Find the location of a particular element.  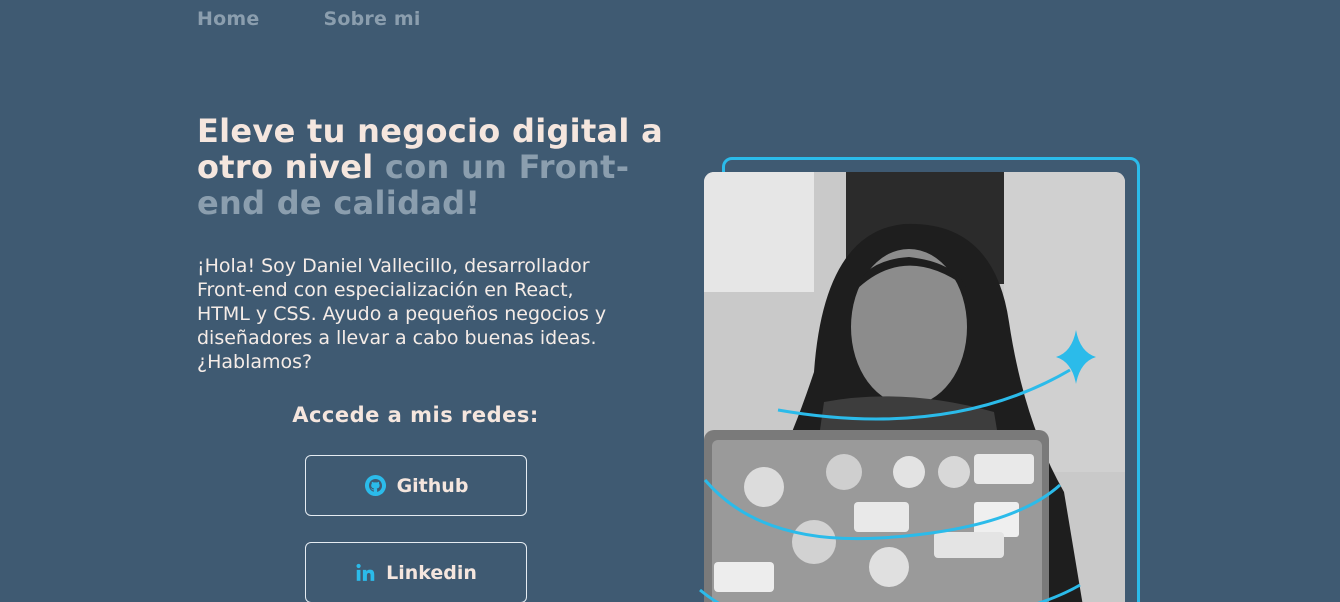

github-button: Github is located at coordinates (416, 485).